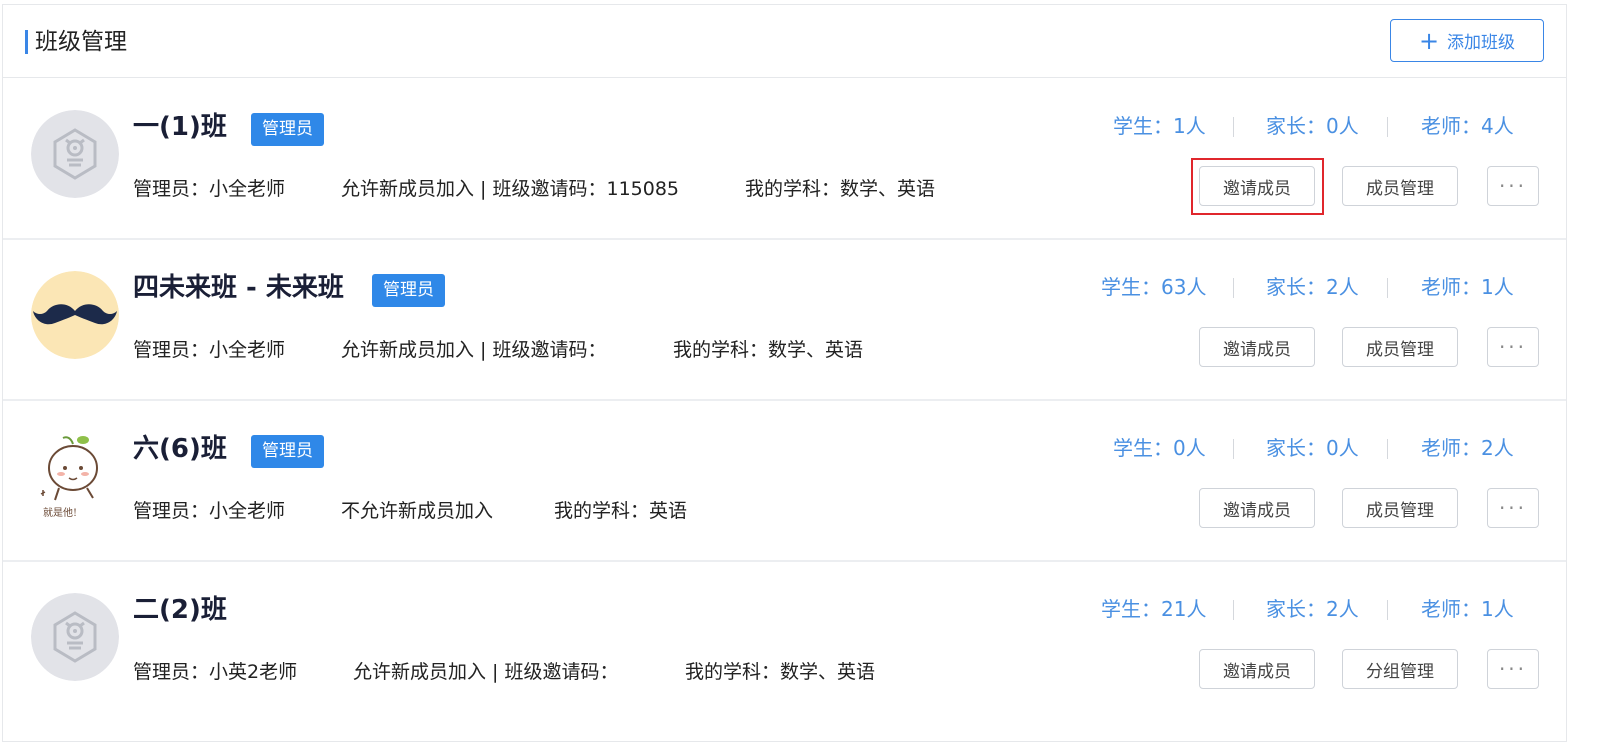  What do you see at coordinates (510, 189) in the screenshot?
I see `join-info: 允许新成员加入 | 班级邀请码：115085` at bounding box center [510, 189].